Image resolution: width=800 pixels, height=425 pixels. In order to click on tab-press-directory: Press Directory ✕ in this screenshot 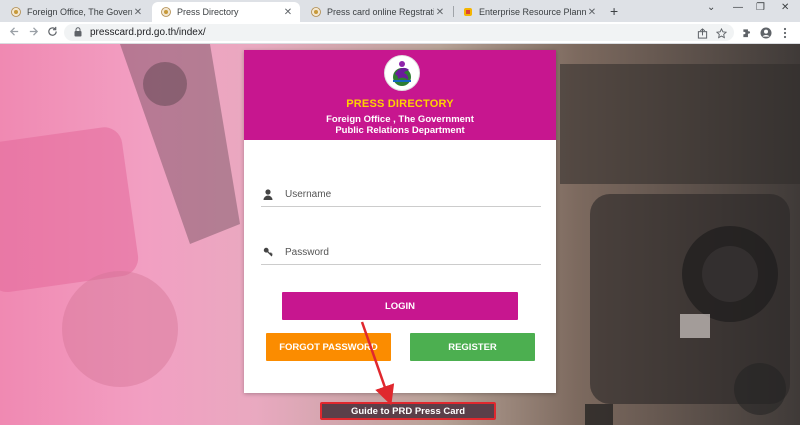, I will do `click(226, 12)`.